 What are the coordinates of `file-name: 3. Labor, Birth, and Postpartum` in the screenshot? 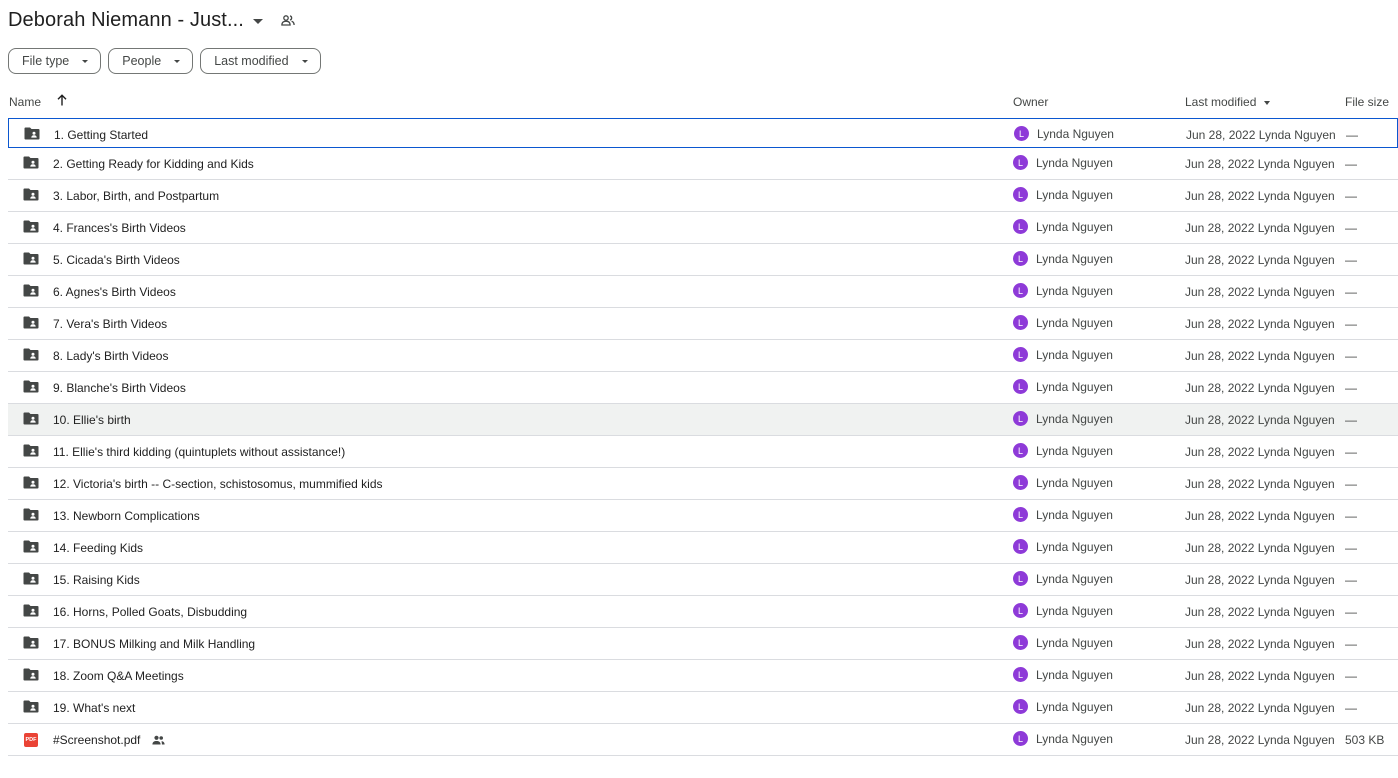 It's located at (136, 196).